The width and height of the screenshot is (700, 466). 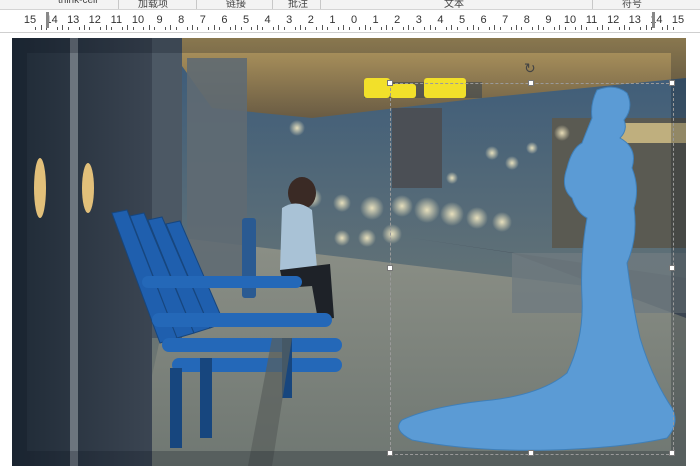 What do you see at coordinates (298, 4) in the screenshot?
I see `ribbon-group-comments: 批注` at bounding box center [298, 4].